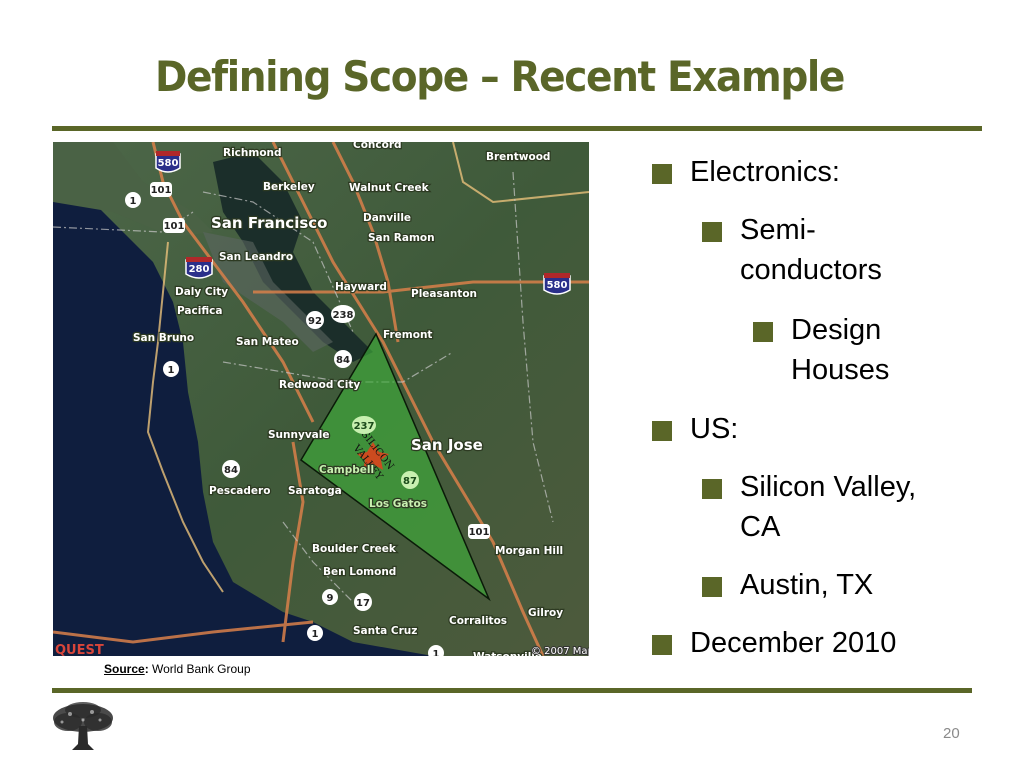 This screenshot has width=1024, height=768. I want to click on city-daly-city: Daly City, so click(201, 292).